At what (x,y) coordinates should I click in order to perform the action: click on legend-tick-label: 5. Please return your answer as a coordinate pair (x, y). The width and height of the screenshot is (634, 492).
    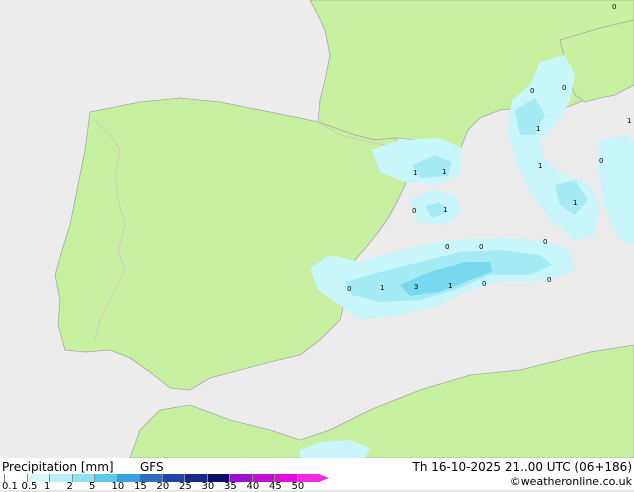
    Looking at the image, I should click on (92, 486).